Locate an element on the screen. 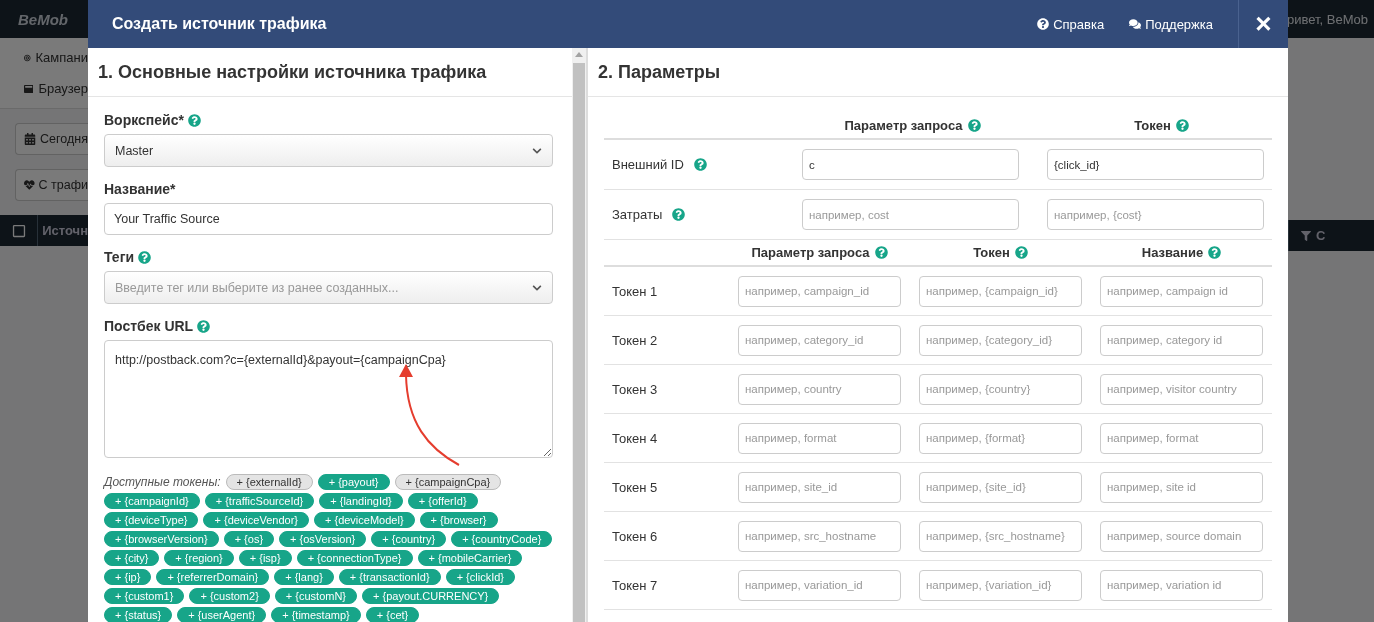  param-input: например, cost is located at coordinates (910, 214).